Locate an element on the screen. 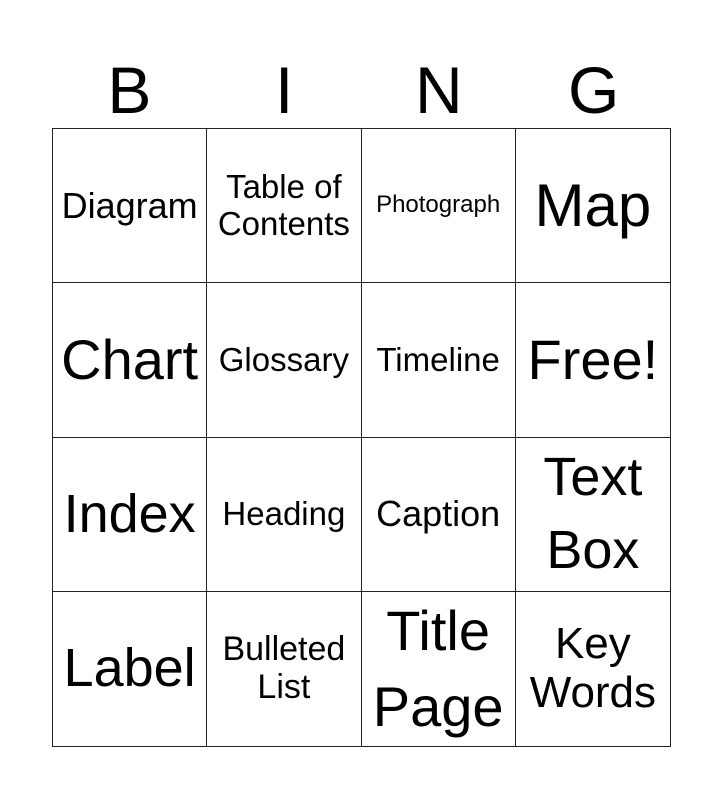 The width and height of the screenshot is (723, 800). header-letter-b: B is located at coordinates (129, 90).